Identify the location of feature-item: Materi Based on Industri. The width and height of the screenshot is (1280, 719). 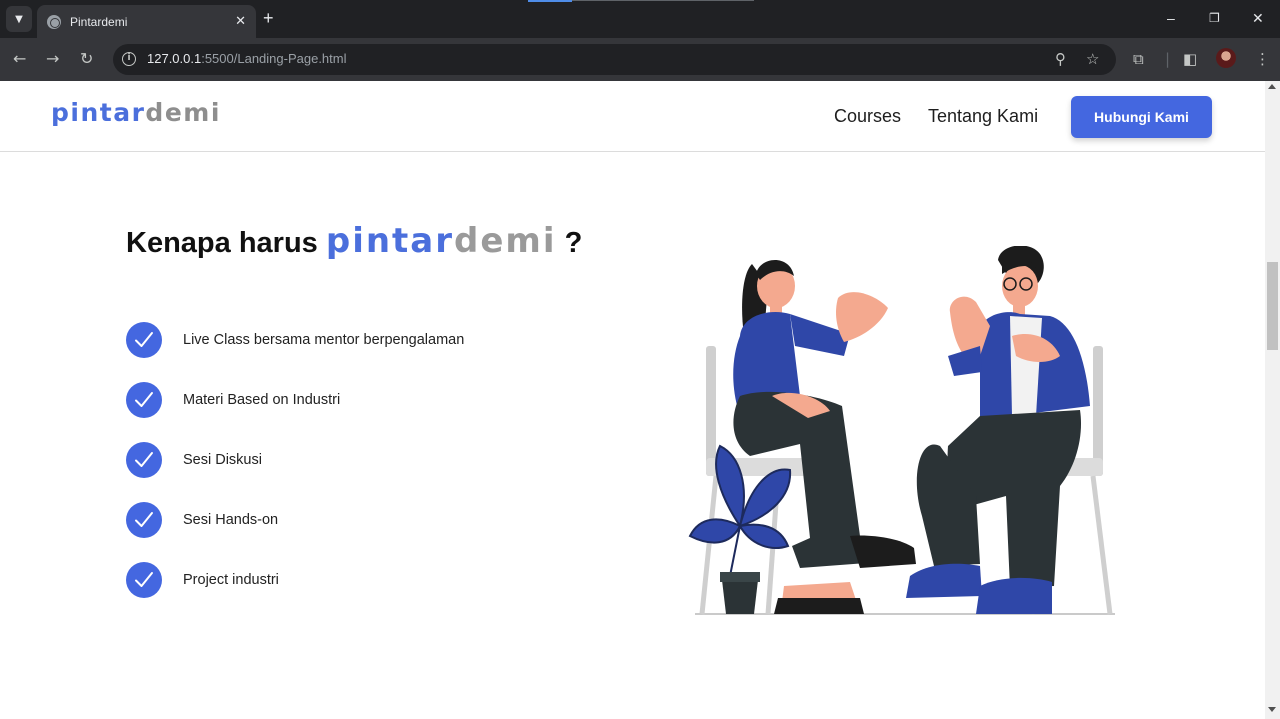
(233, 400).